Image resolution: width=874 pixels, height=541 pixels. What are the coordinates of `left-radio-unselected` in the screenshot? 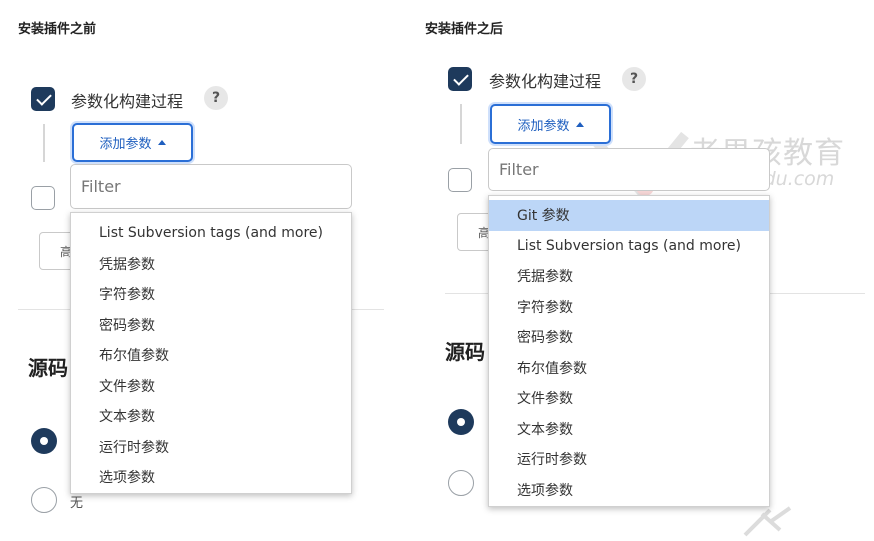 It's located at (44, 500).